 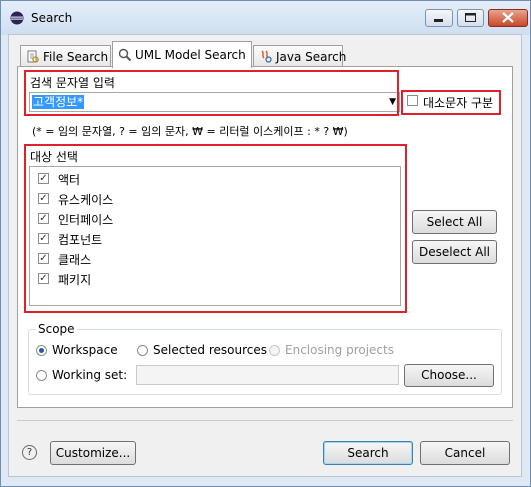 What do you see at coordinates (41, 350) in the screenshot?
I see `workspace-radio` at bounding box center [41, 350].